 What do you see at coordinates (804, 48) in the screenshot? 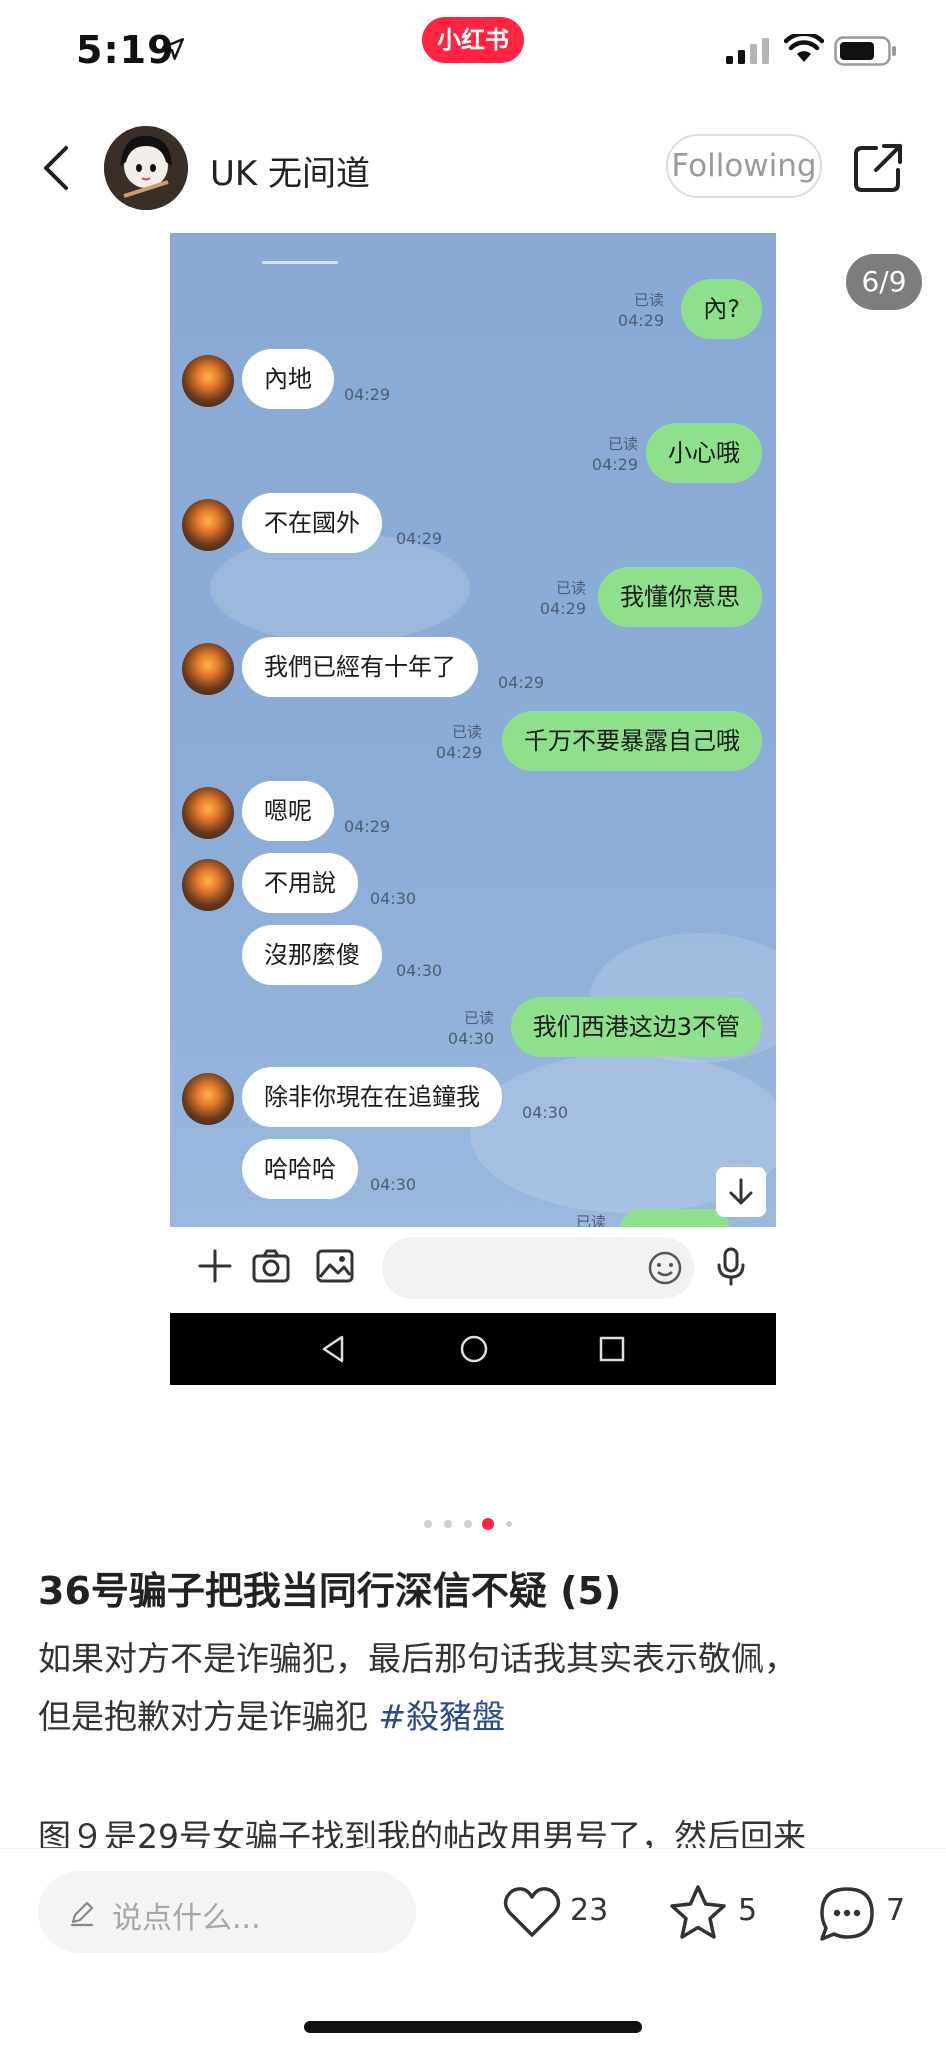
I see `wifi-icon` at bounding box center [804, 48].